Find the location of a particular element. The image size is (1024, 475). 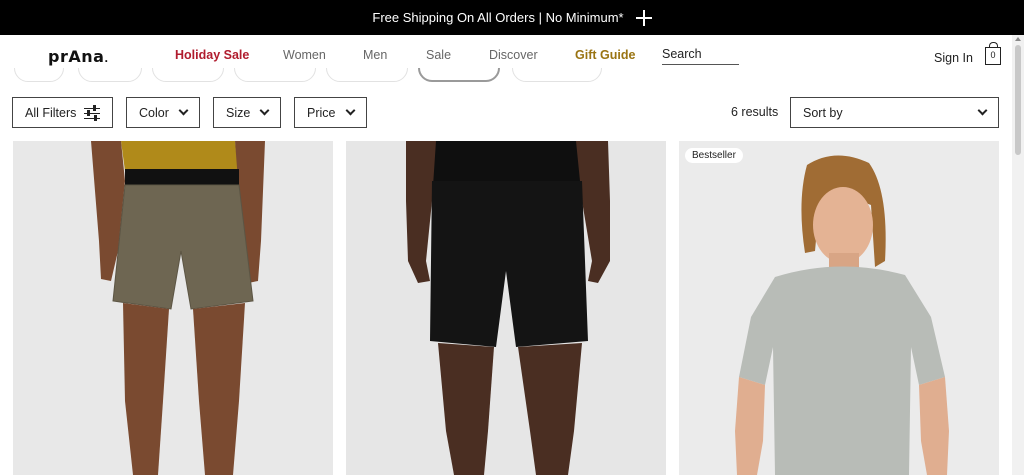

page-scrollbar is located at coordinates (1018, 255).